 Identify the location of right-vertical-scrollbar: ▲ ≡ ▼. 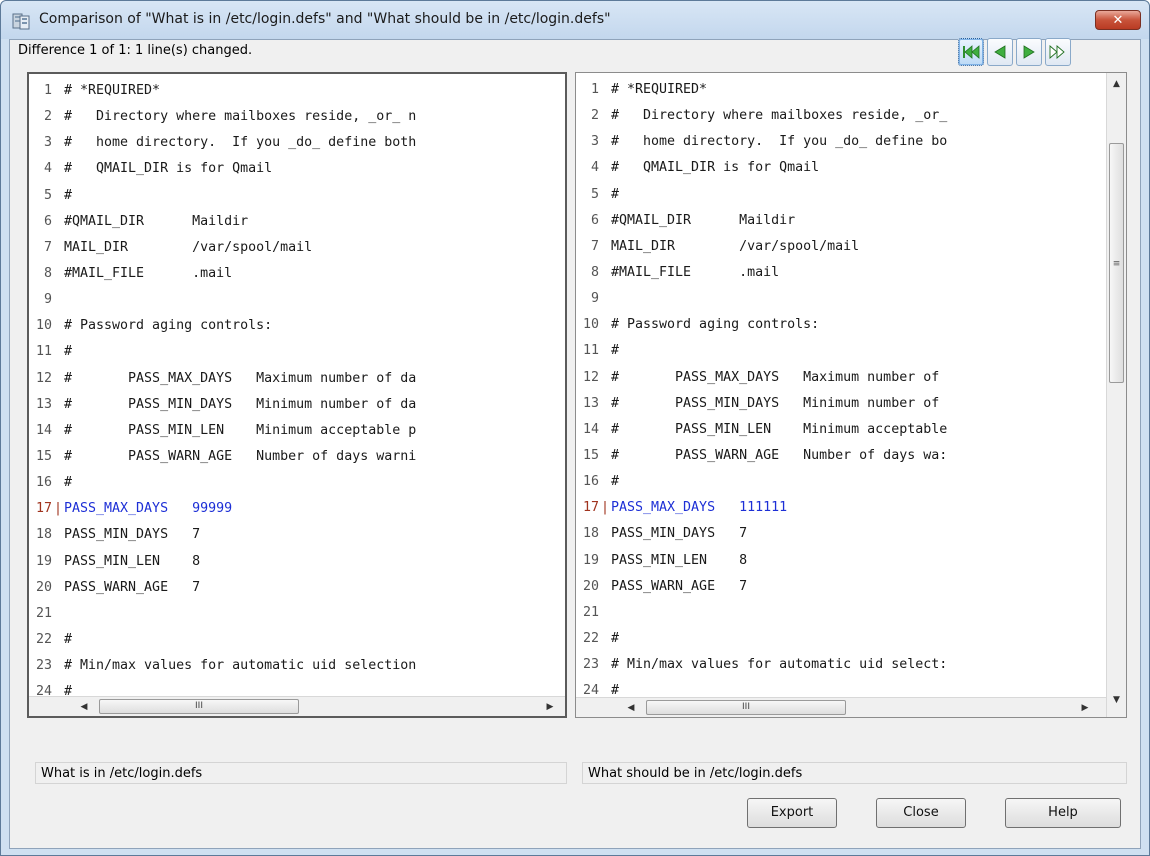
(1116, 395).